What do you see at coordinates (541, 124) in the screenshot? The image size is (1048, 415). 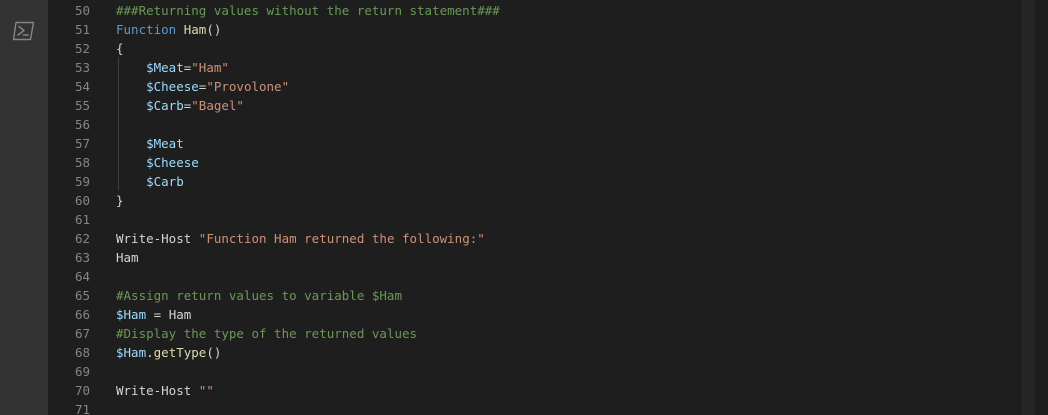 I see `code-line: 56` at bounding box center [541, 124].